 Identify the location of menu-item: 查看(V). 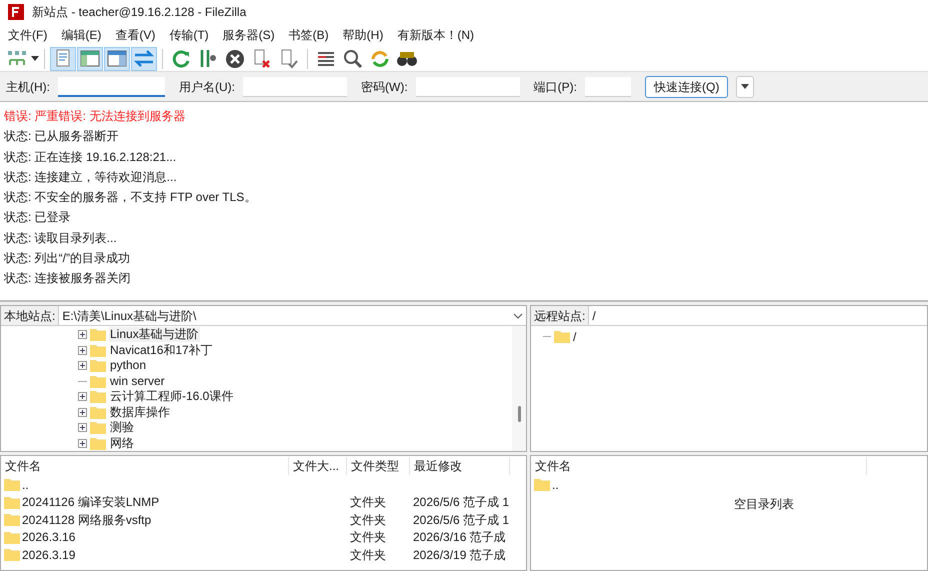
(135, 35).